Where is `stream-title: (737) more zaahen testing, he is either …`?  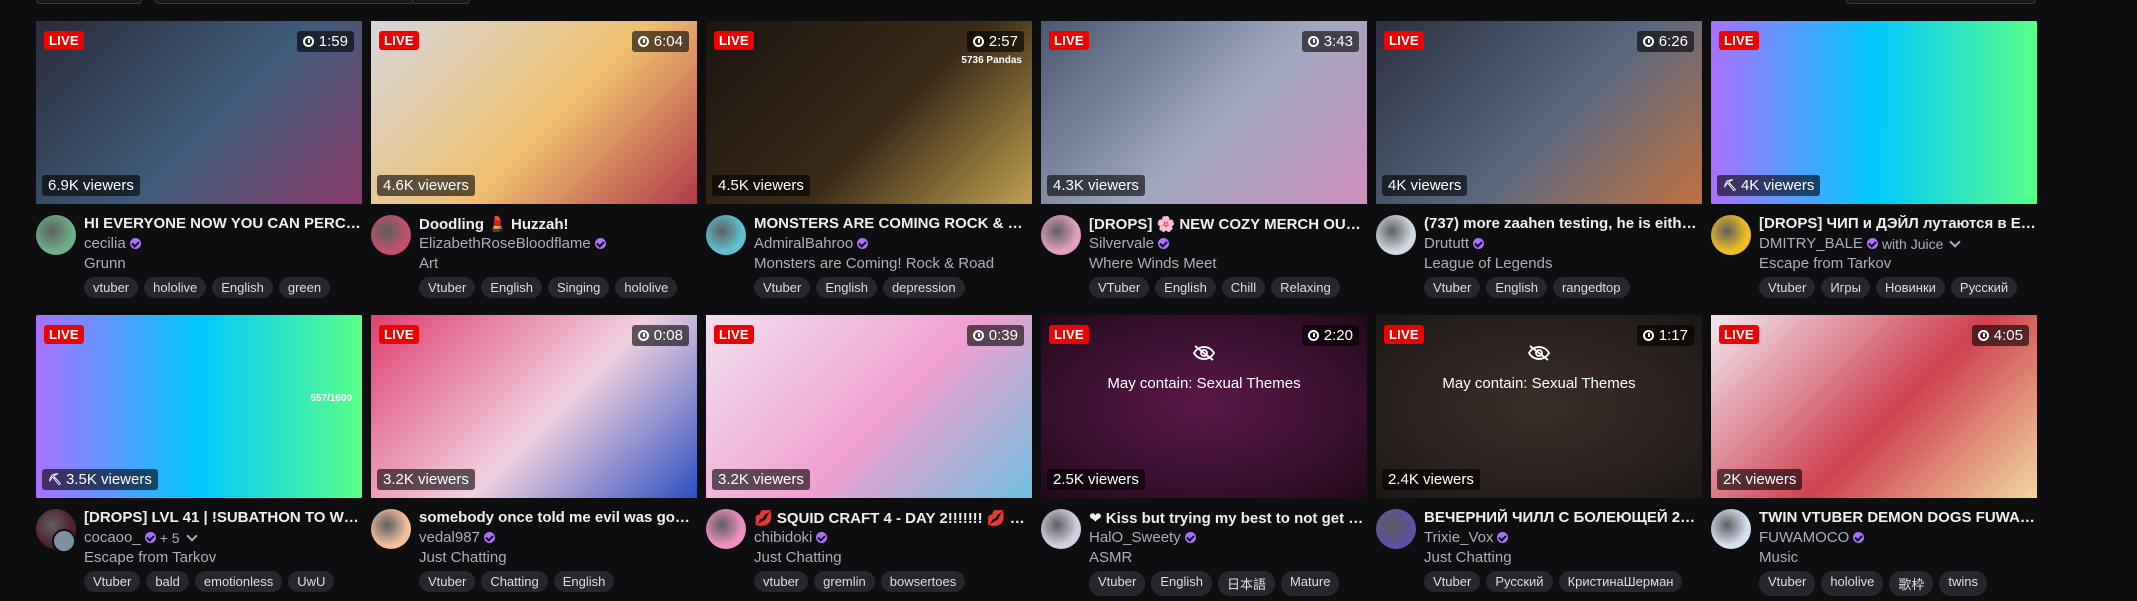 stream-title: (737) more zaahen testing, he is either … is located at coordinates (1563, 223).